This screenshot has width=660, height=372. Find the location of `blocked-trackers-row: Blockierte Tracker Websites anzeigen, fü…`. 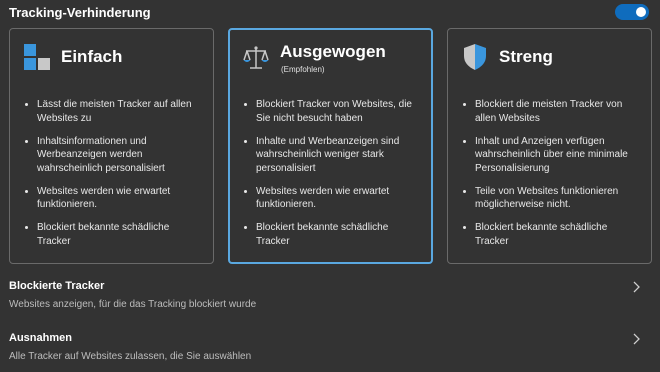

blocked-trackers-row: Blockierte Tracker Websites anzeigen, fü… is located at coordinates (330, 300).